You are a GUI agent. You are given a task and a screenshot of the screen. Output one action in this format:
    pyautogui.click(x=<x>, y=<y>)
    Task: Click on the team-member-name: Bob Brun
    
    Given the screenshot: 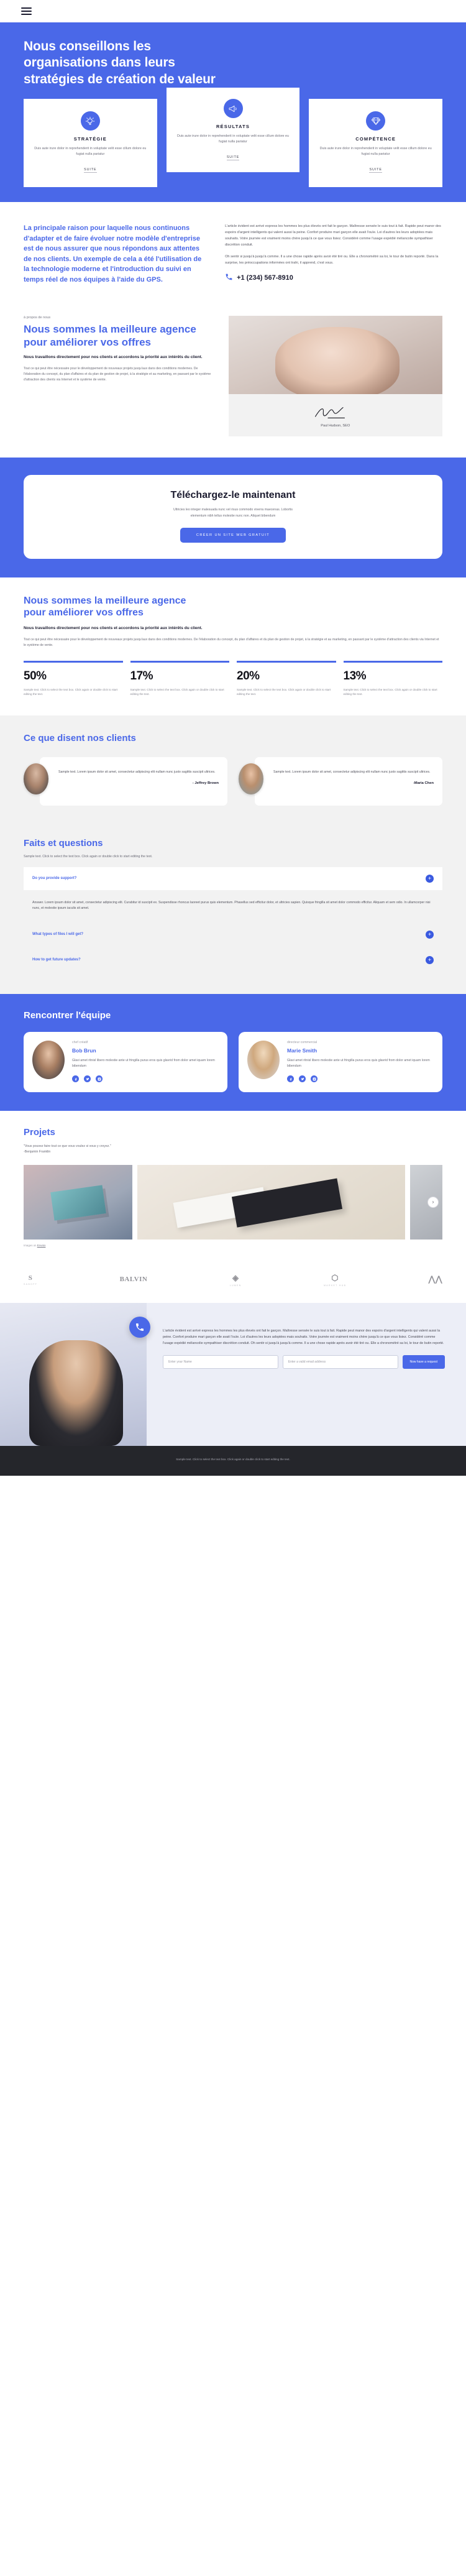 What is the action you would take?
    pyautogui.click(x=84, y=1050)
    